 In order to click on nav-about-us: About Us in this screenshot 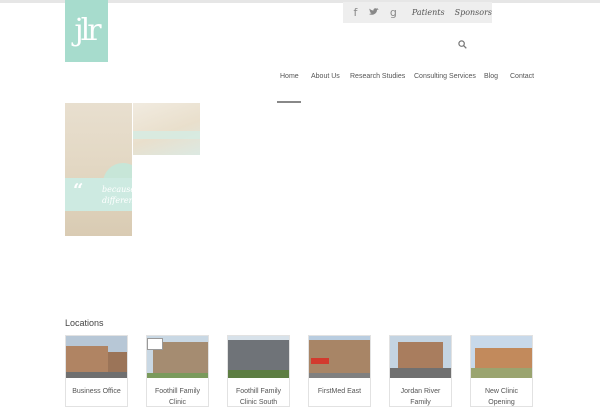, I will do `click(325, 76)`.